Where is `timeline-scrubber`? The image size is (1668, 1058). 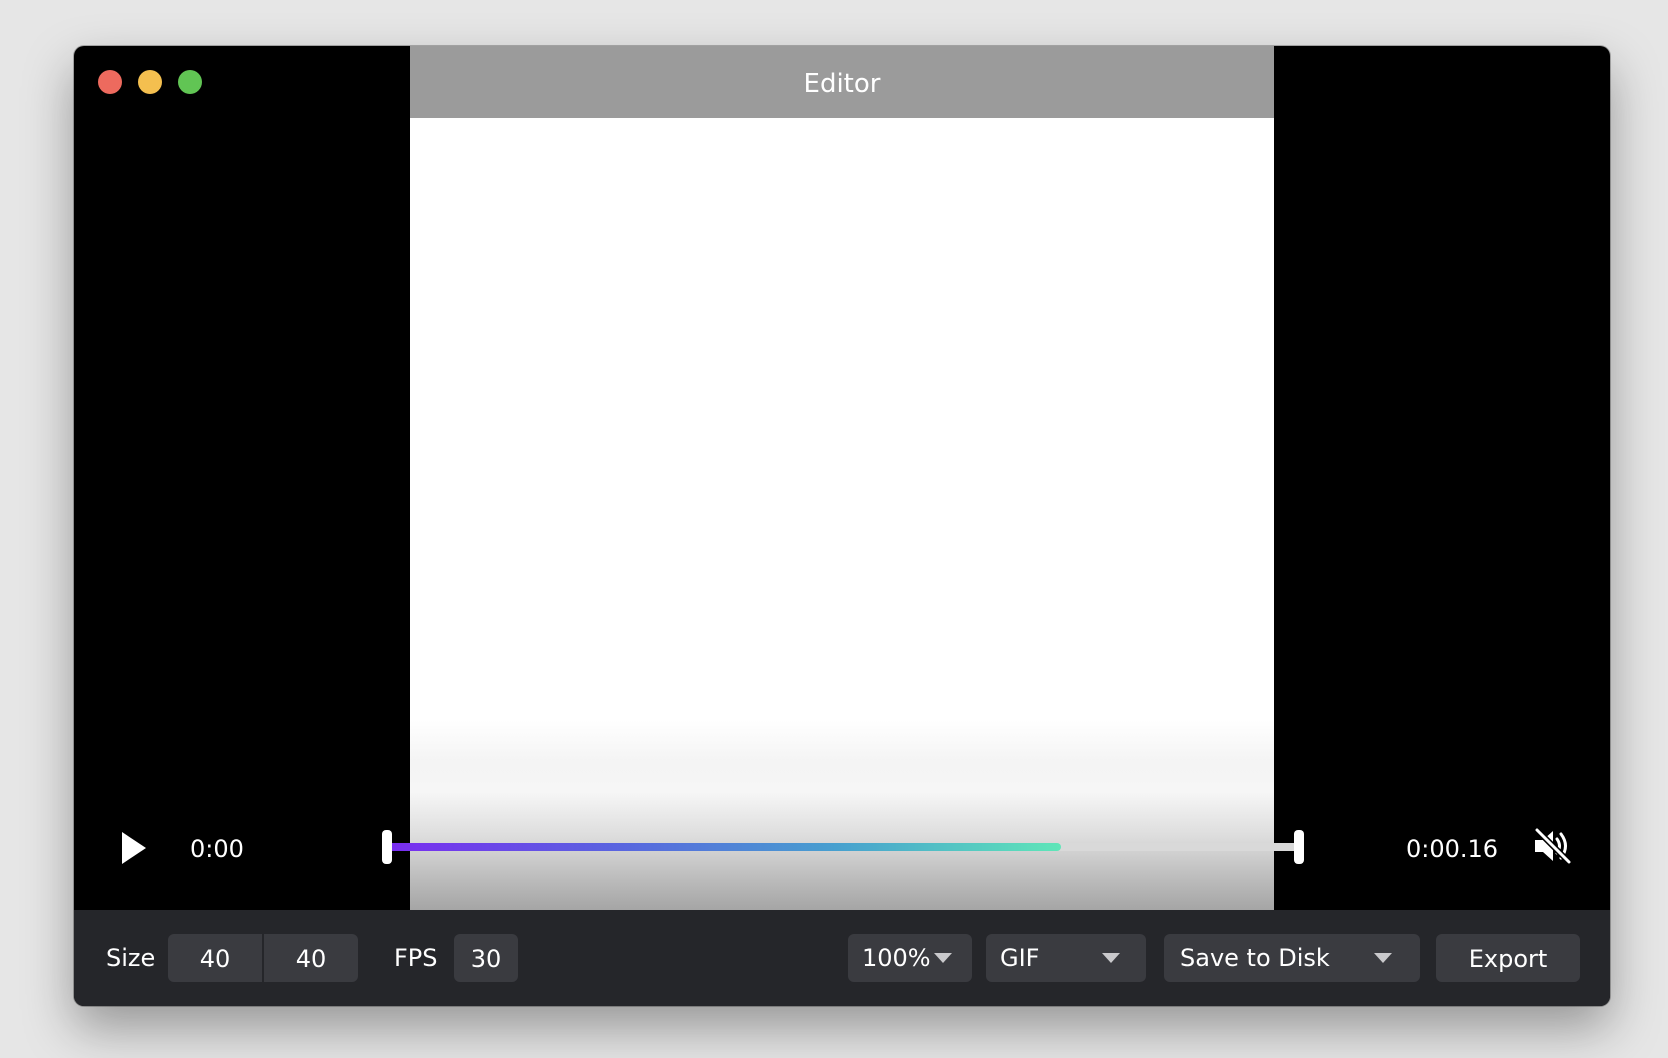 timeline-scrubber is located at coordinates (843, 847).